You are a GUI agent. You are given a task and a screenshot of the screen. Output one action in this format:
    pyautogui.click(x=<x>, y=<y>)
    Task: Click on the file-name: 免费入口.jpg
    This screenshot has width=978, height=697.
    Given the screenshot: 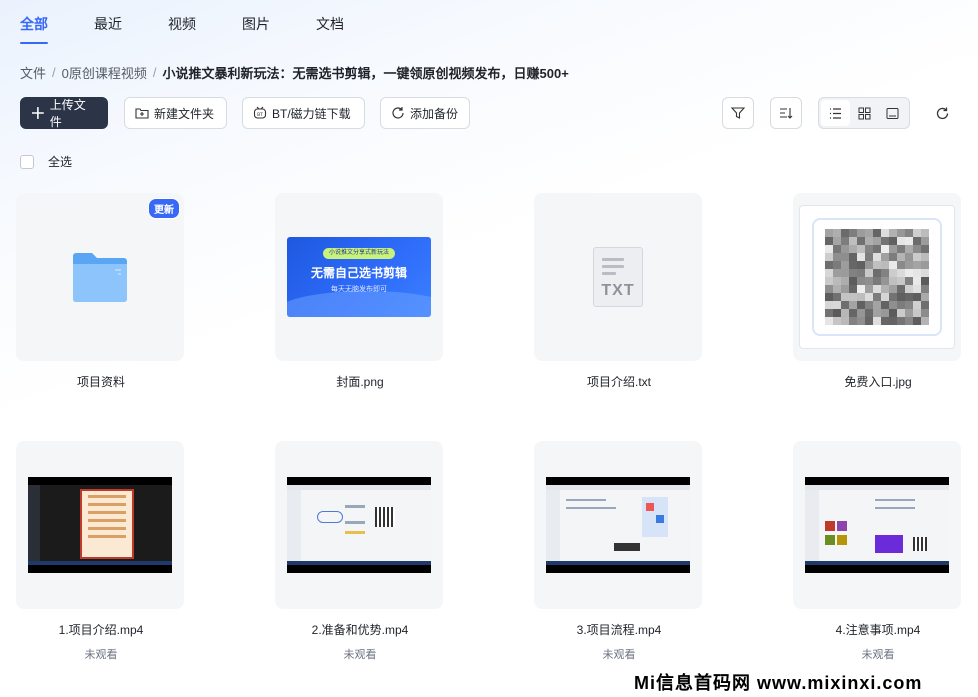 What is the action you would take?
    pyautogui.click(x=878, y=382)
    